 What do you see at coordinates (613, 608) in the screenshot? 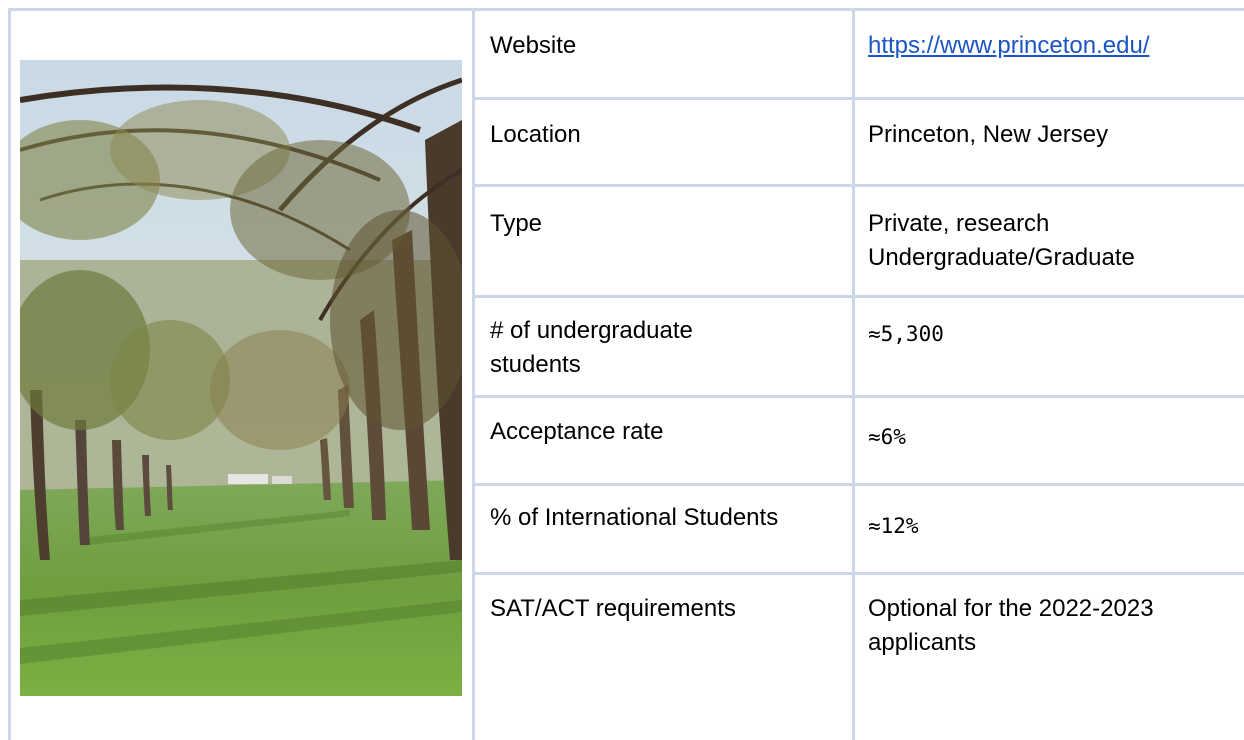
I see `sat-act-label: SAT/ACT requirements` at bounding box center [613, 608].